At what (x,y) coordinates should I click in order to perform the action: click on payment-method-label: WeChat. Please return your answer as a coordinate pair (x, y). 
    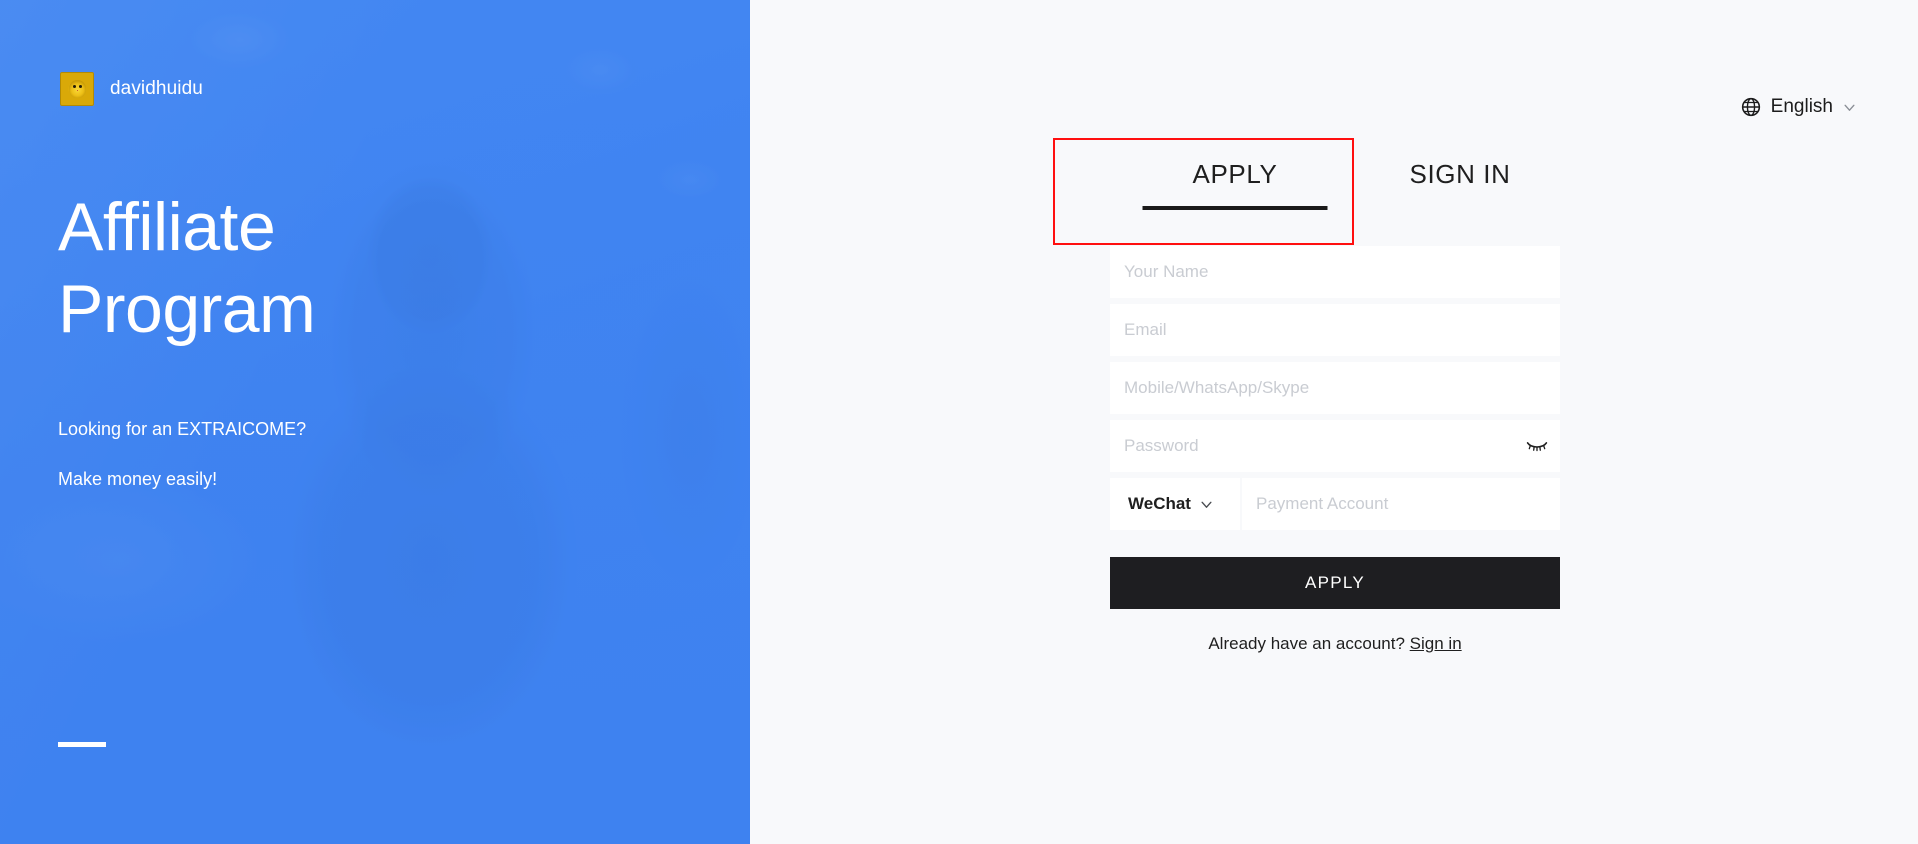
    Looking at the image, I should click on (1159, 503).